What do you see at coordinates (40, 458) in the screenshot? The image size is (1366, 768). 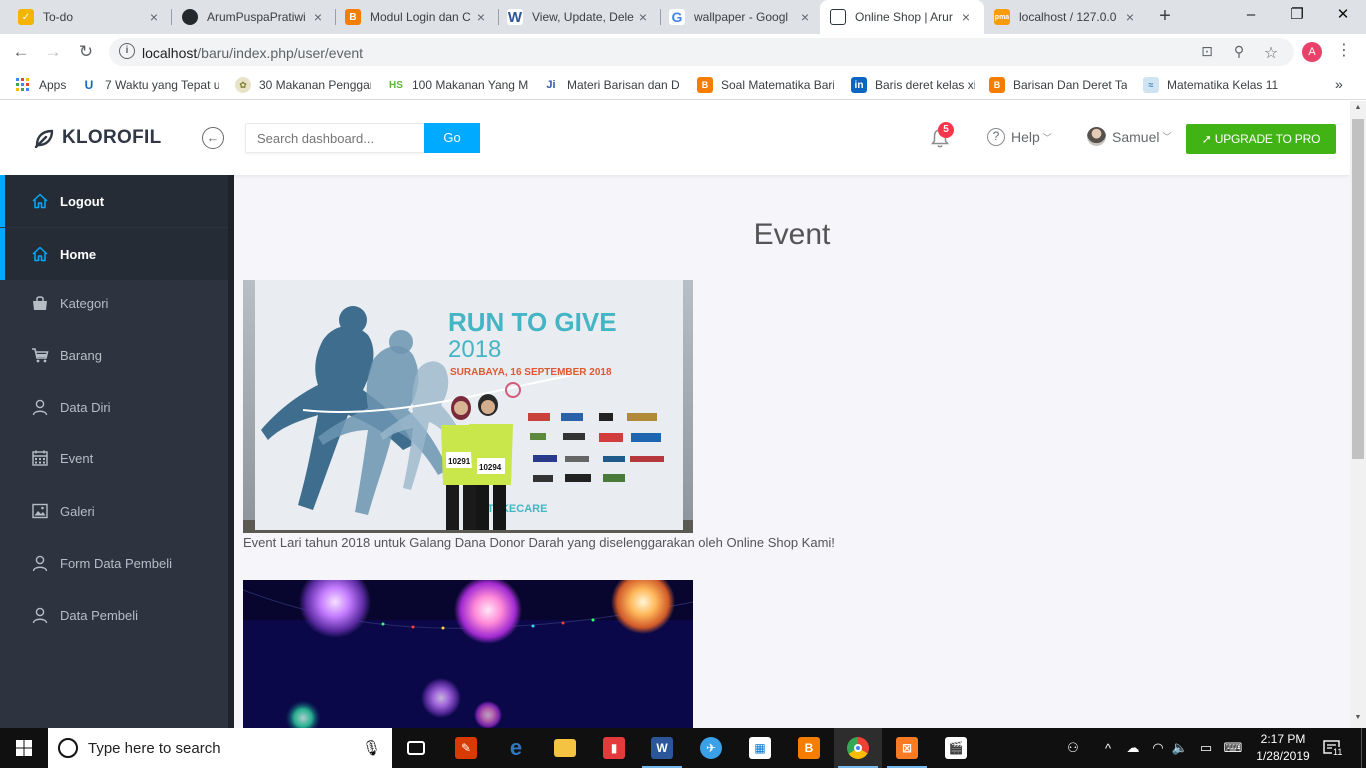 I see `calendar-icon` at bounding box center [40, 458].